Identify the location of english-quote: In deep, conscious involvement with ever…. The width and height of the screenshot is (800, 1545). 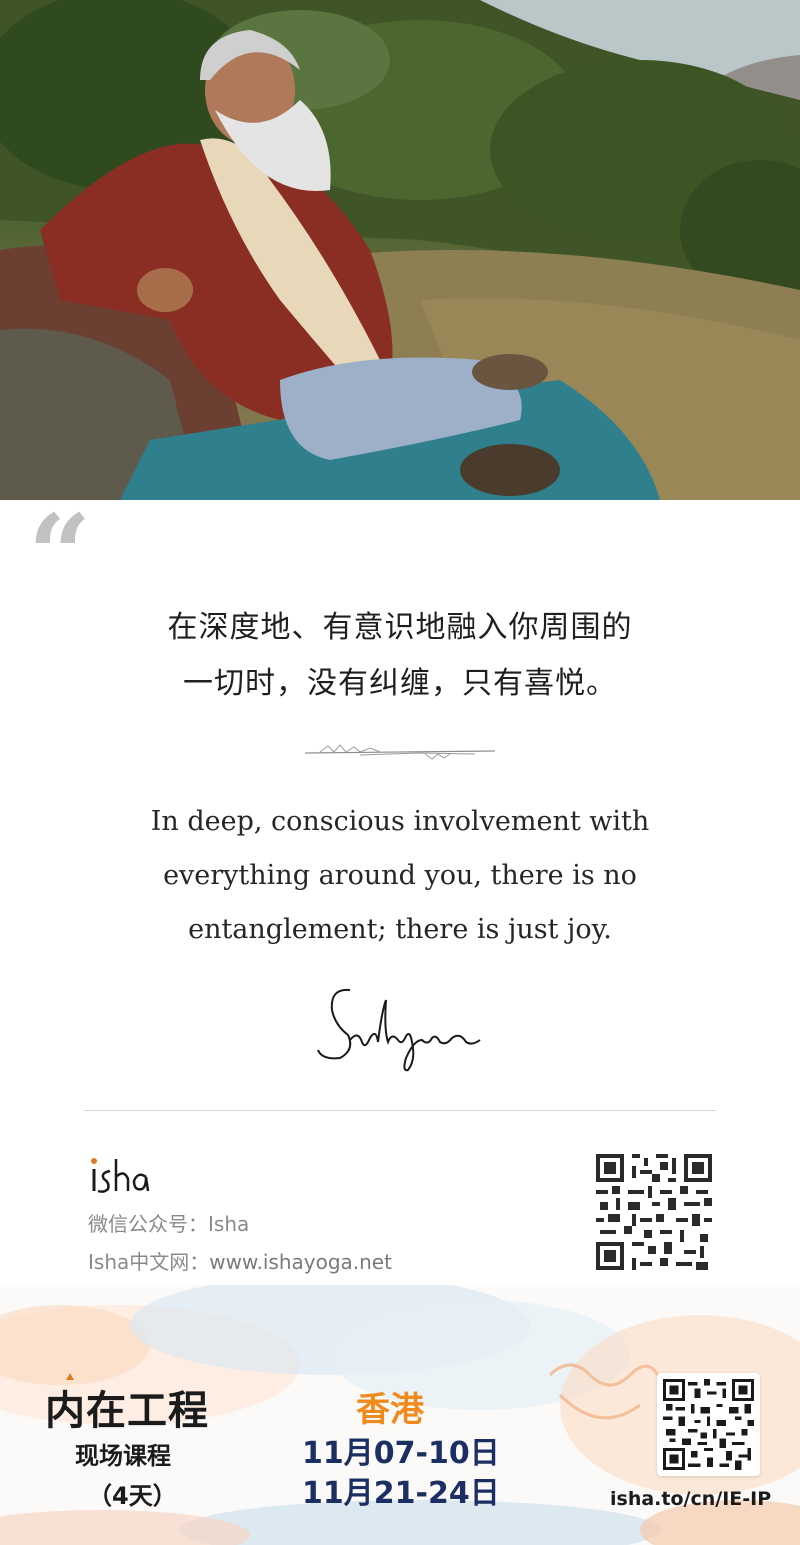
(400, 876).